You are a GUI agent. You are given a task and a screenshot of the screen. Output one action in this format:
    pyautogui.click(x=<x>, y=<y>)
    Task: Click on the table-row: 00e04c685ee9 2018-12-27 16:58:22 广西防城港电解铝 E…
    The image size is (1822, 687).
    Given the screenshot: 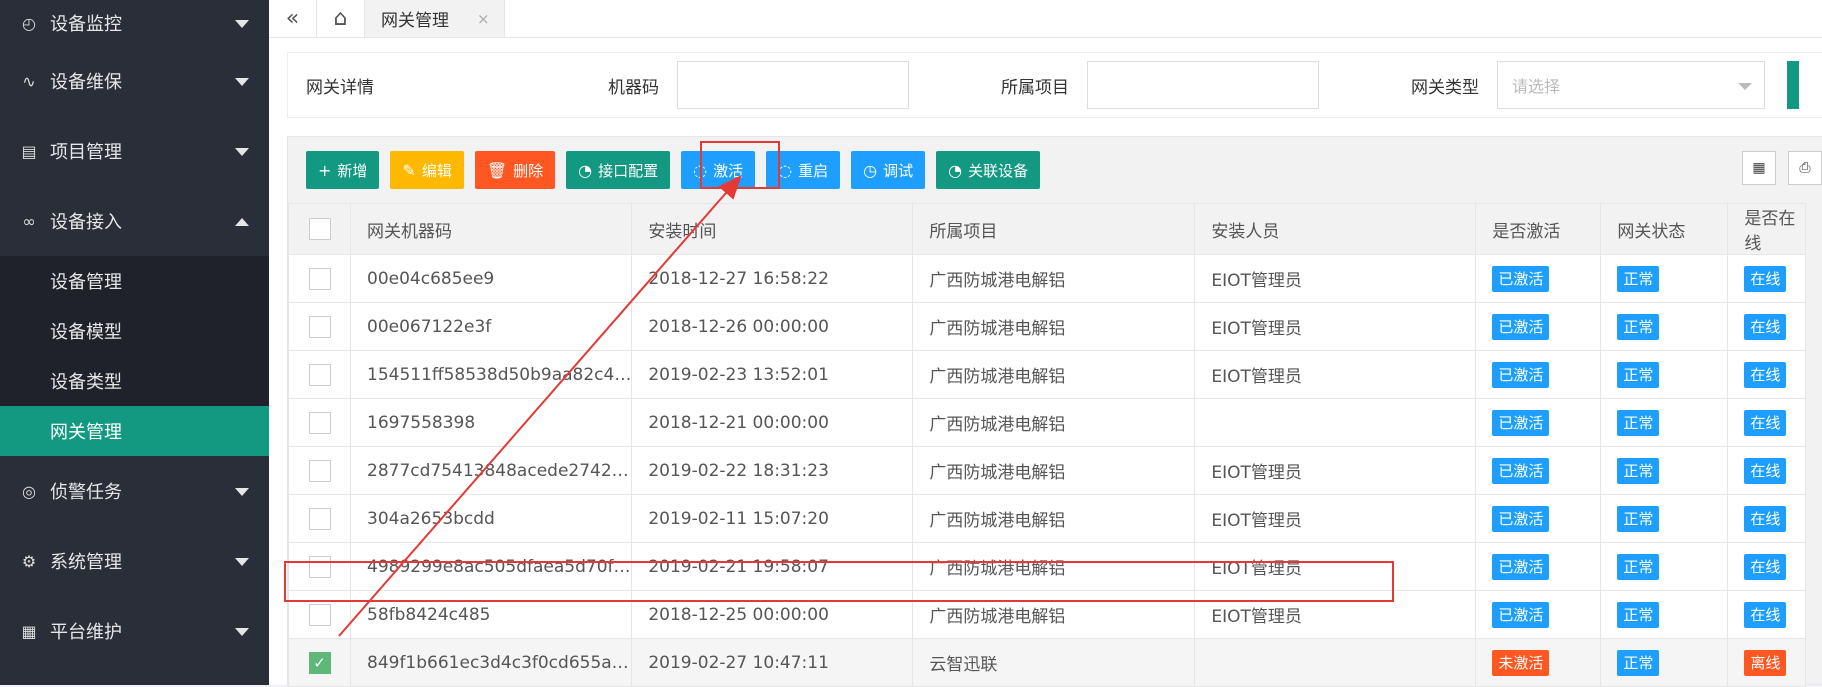 What is the action you would take?
    pyautogui.click(x=1047, y=278)
    